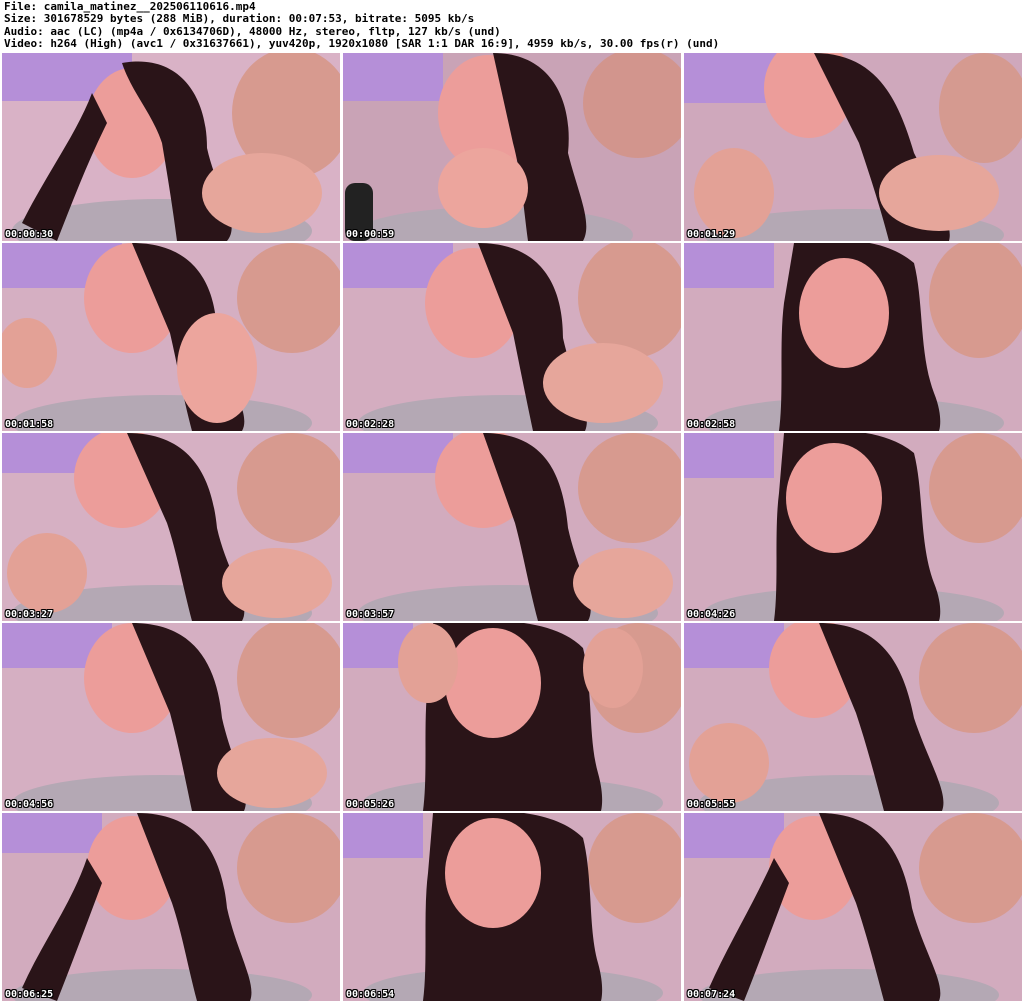 This screenshot has height=1003, width=1024. I want to click on video-thumbnail: 00:01:29, so click(853, 147).